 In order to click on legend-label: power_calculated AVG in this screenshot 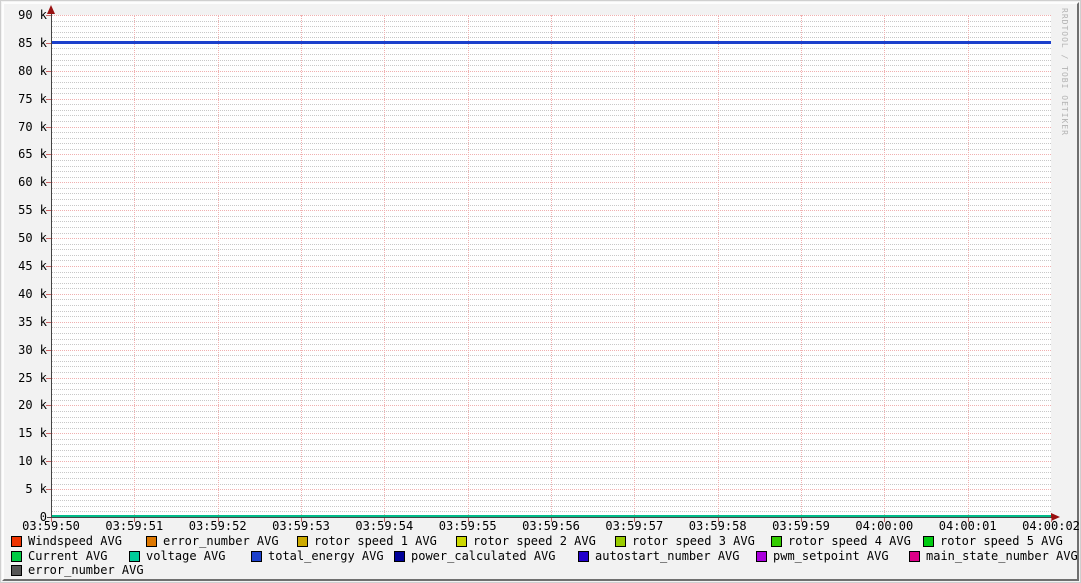, I will do `click(483, 556)`.